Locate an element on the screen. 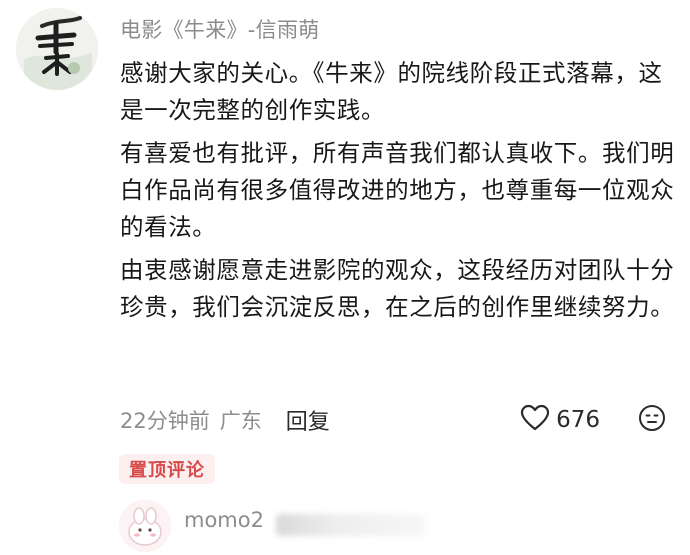 Image resolution: width=690 pixels, height=555 pixels. reply-button: 回复 is located at coordinates (308, 420).